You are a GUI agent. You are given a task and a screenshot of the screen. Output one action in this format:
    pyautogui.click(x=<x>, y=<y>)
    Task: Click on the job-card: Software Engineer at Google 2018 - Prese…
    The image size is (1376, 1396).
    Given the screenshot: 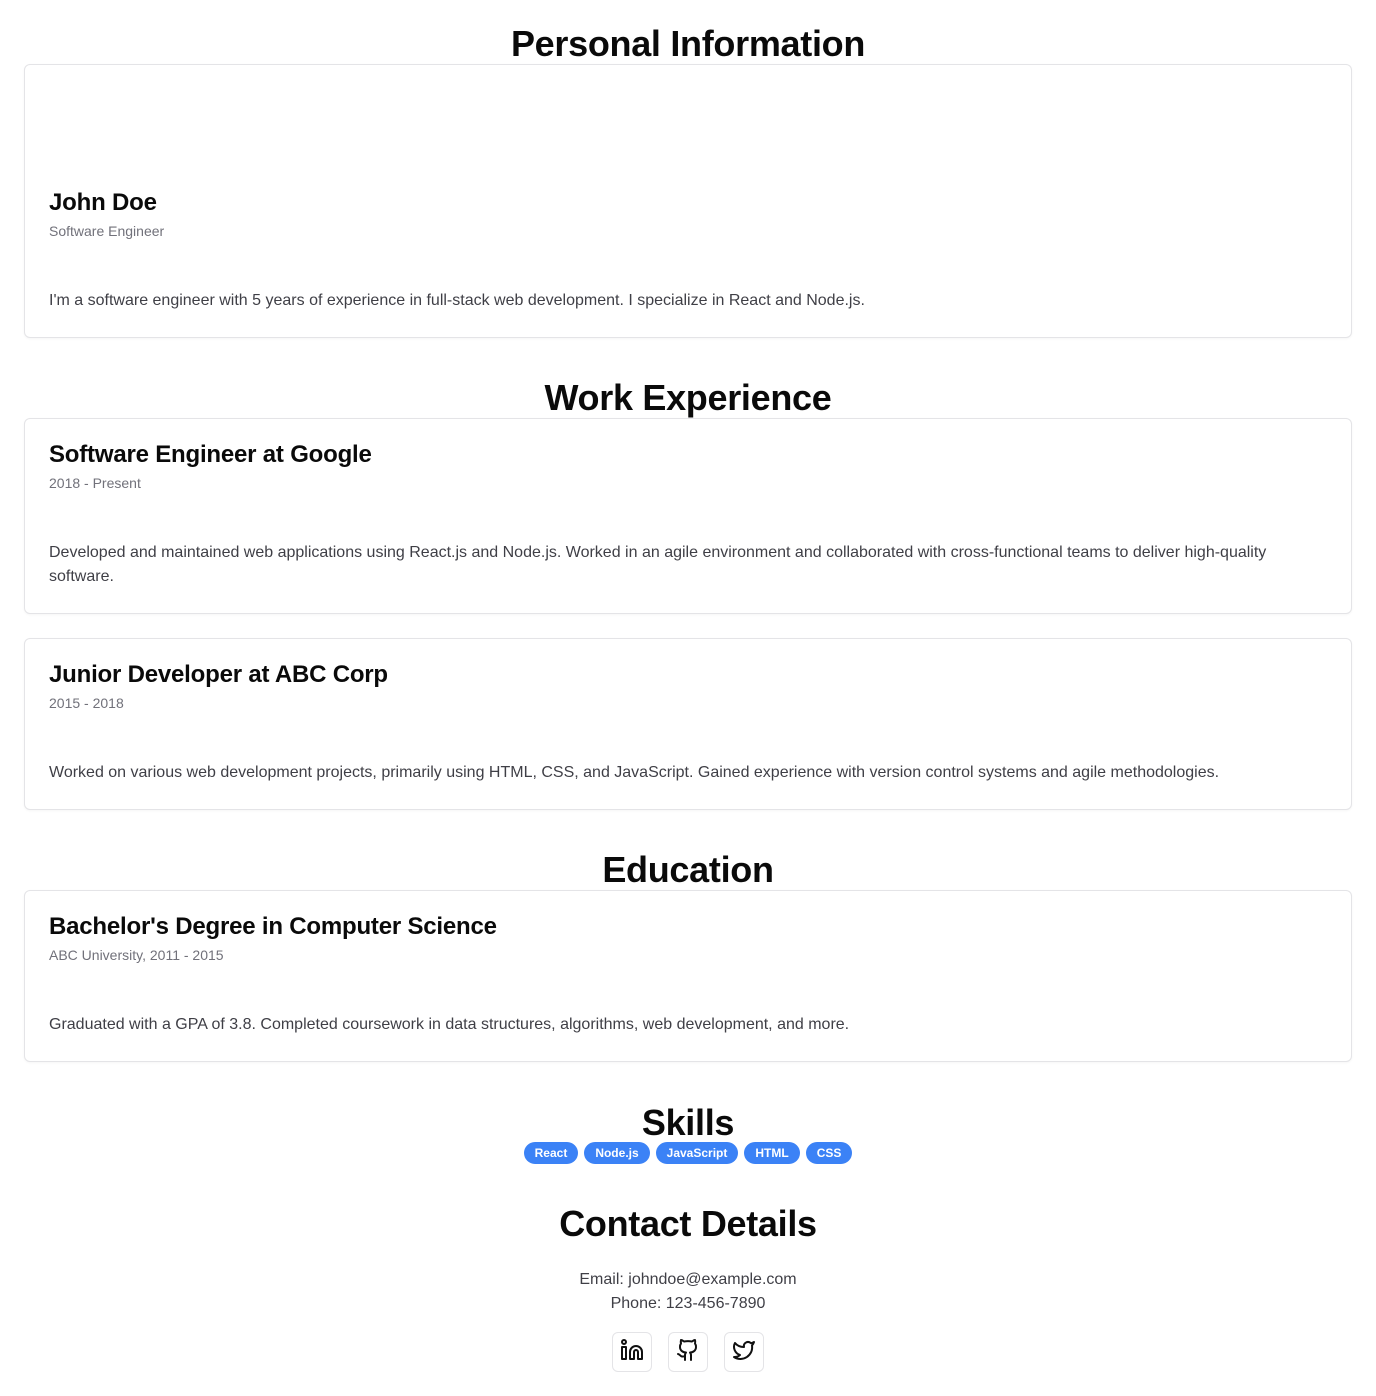 What is the action you would take?
    pyautogui.click(x=688, y=516)
    